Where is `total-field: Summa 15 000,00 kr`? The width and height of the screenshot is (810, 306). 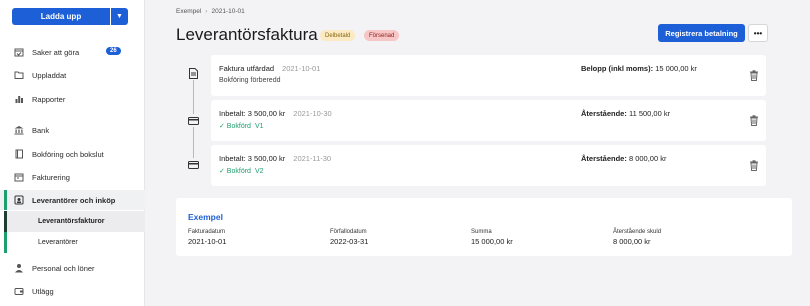 total-field: Summa 15 000,00 kr is located at coordinates (492, 237).